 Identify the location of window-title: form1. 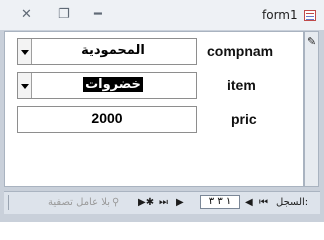
(280, 15).